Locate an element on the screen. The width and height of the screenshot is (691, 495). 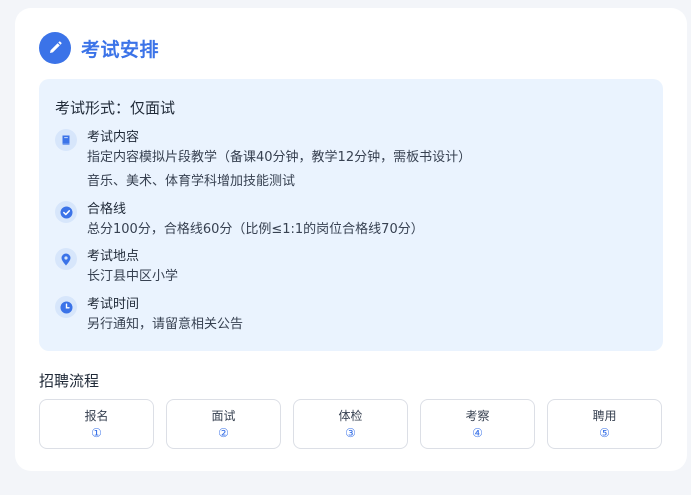
card-header: 考试安排 is located at coordinates (99, 48).